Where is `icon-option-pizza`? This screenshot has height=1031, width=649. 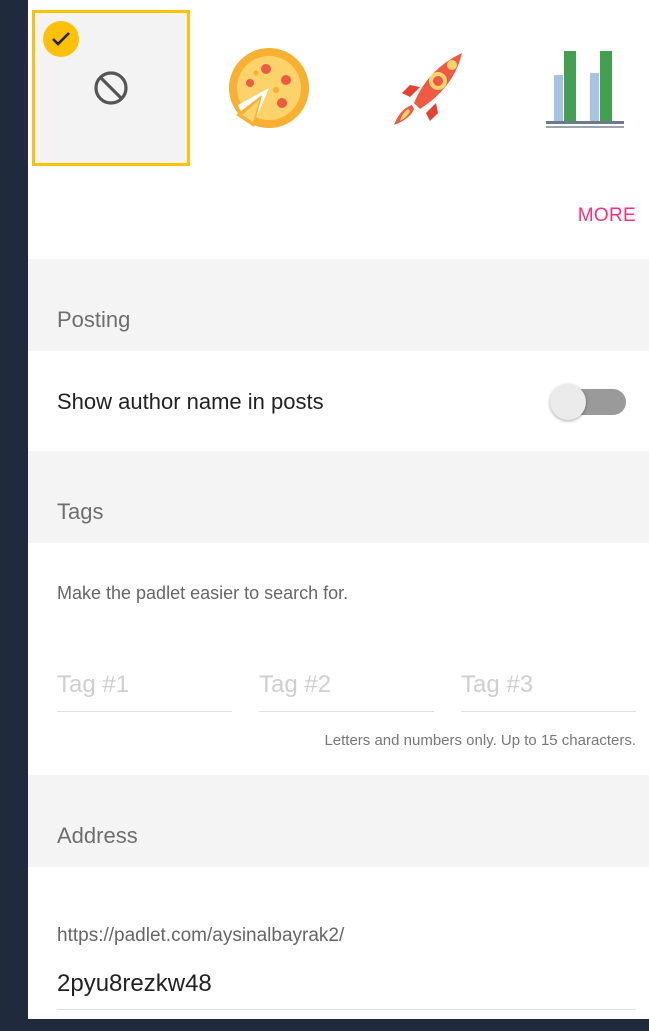
icon-option-pizza is located at coordinates (269, 88).